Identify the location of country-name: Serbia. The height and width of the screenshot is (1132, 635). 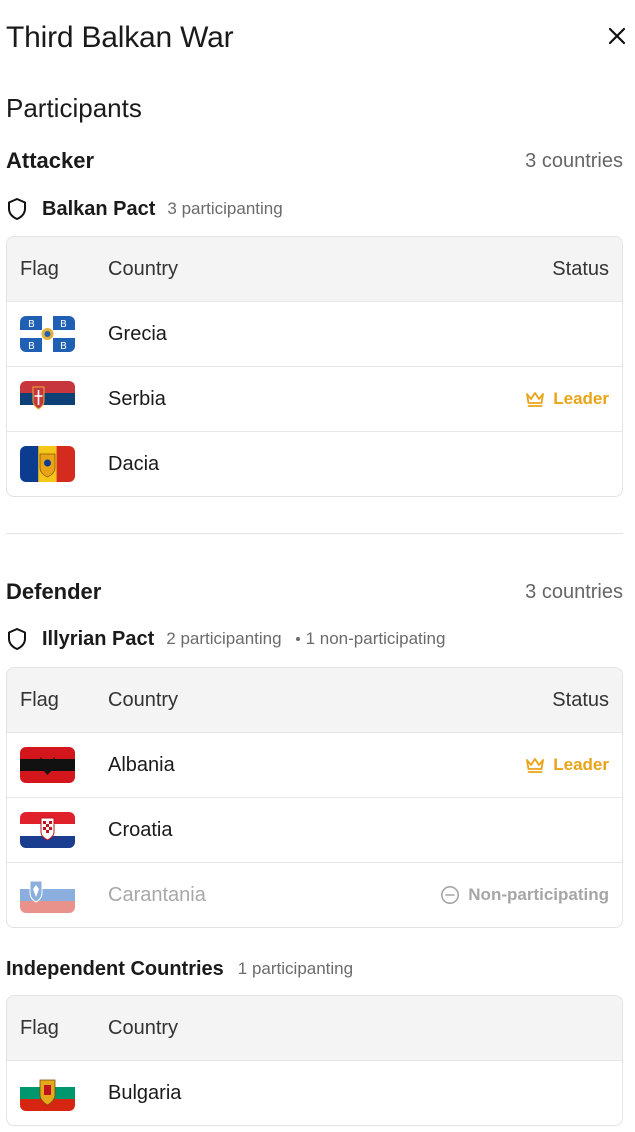
(137, 398).